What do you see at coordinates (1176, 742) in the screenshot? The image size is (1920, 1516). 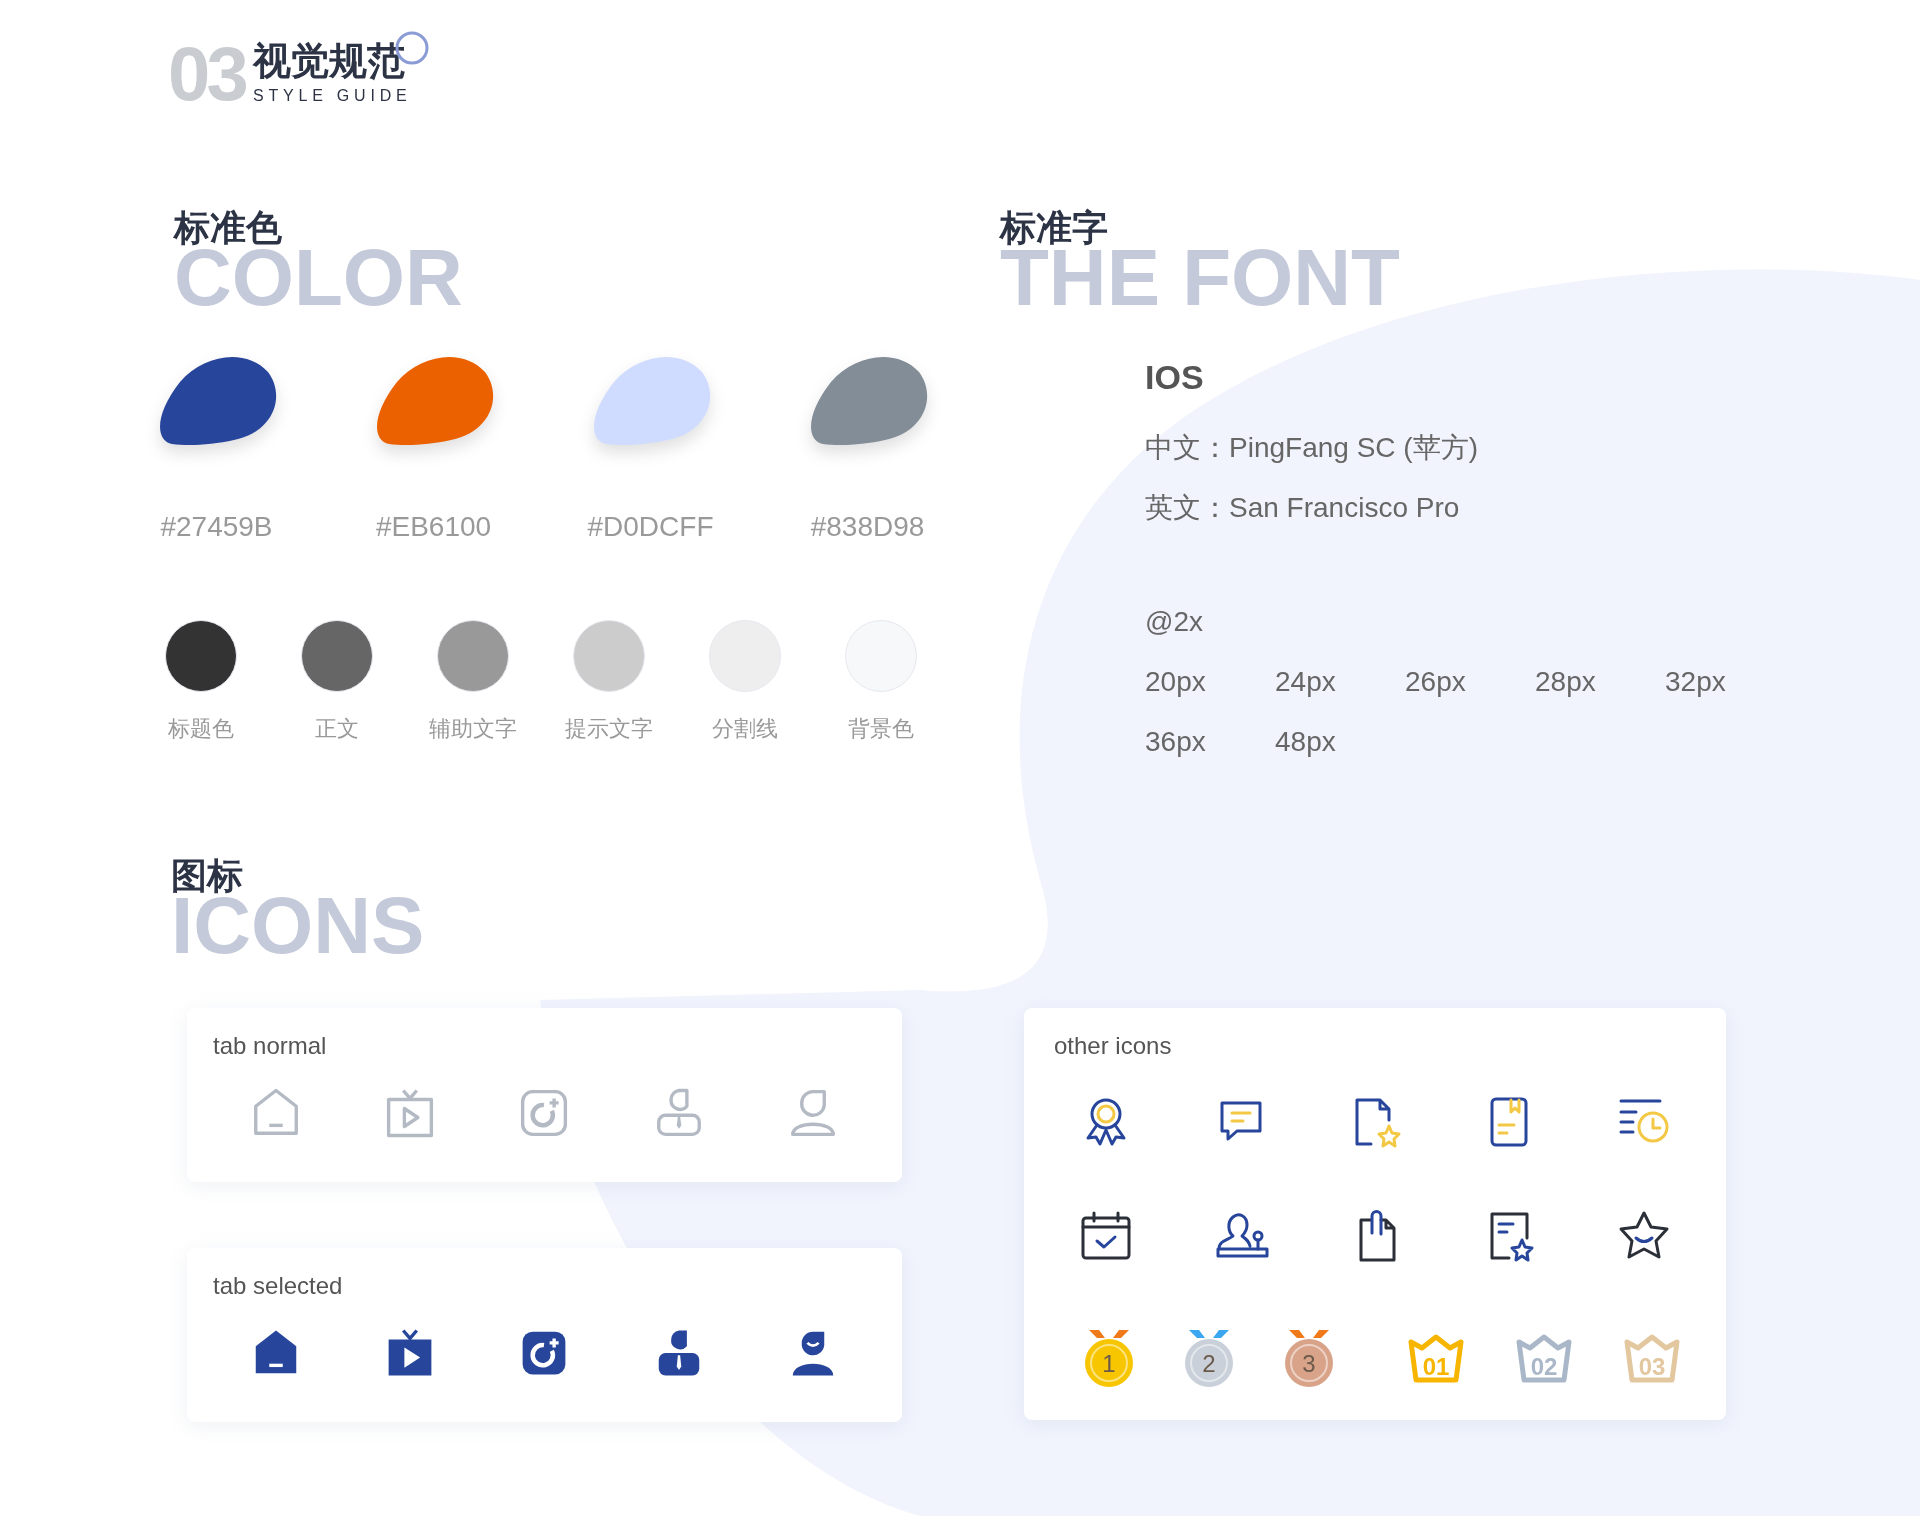 I see `font-size-label: 36px` at bounding box center [1176, 742].